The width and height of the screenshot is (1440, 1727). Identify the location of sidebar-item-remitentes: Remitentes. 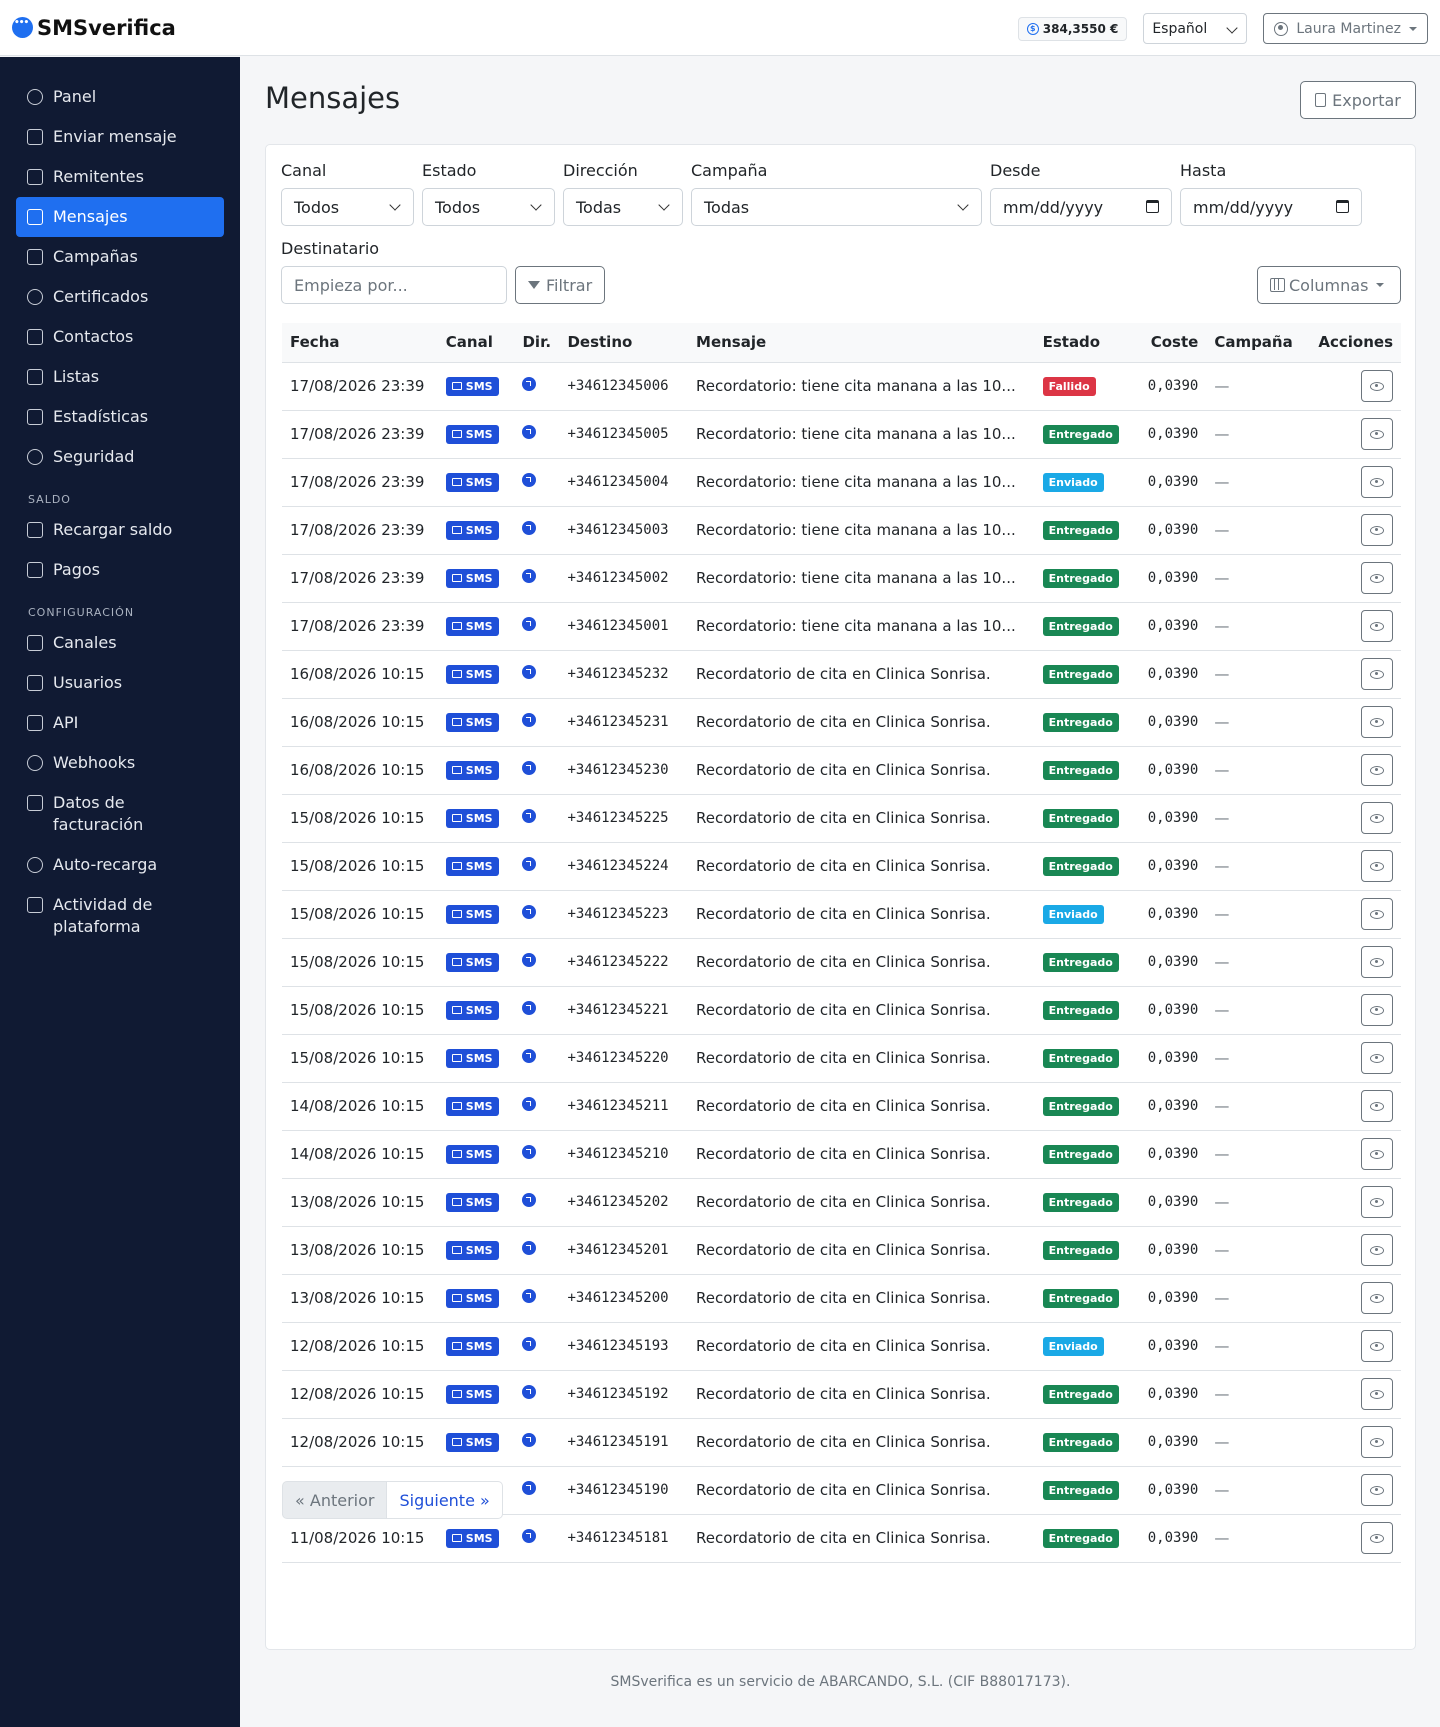
(120, 177).